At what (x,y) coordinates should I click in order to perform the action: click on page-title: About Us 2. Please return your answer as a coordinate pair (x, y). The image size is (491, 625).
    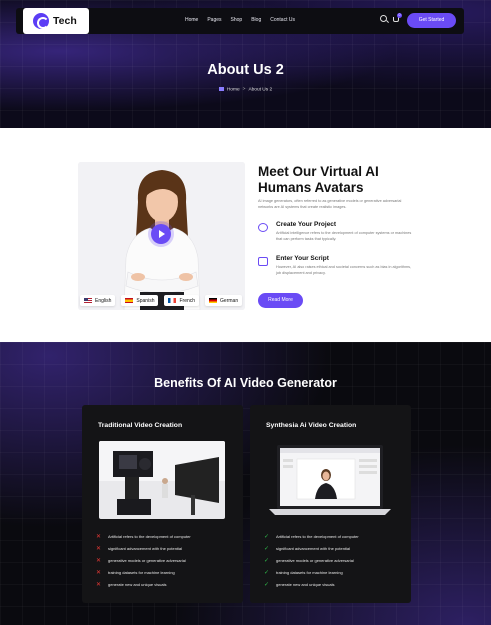
    Looking at the image, I should click on (245, 70).